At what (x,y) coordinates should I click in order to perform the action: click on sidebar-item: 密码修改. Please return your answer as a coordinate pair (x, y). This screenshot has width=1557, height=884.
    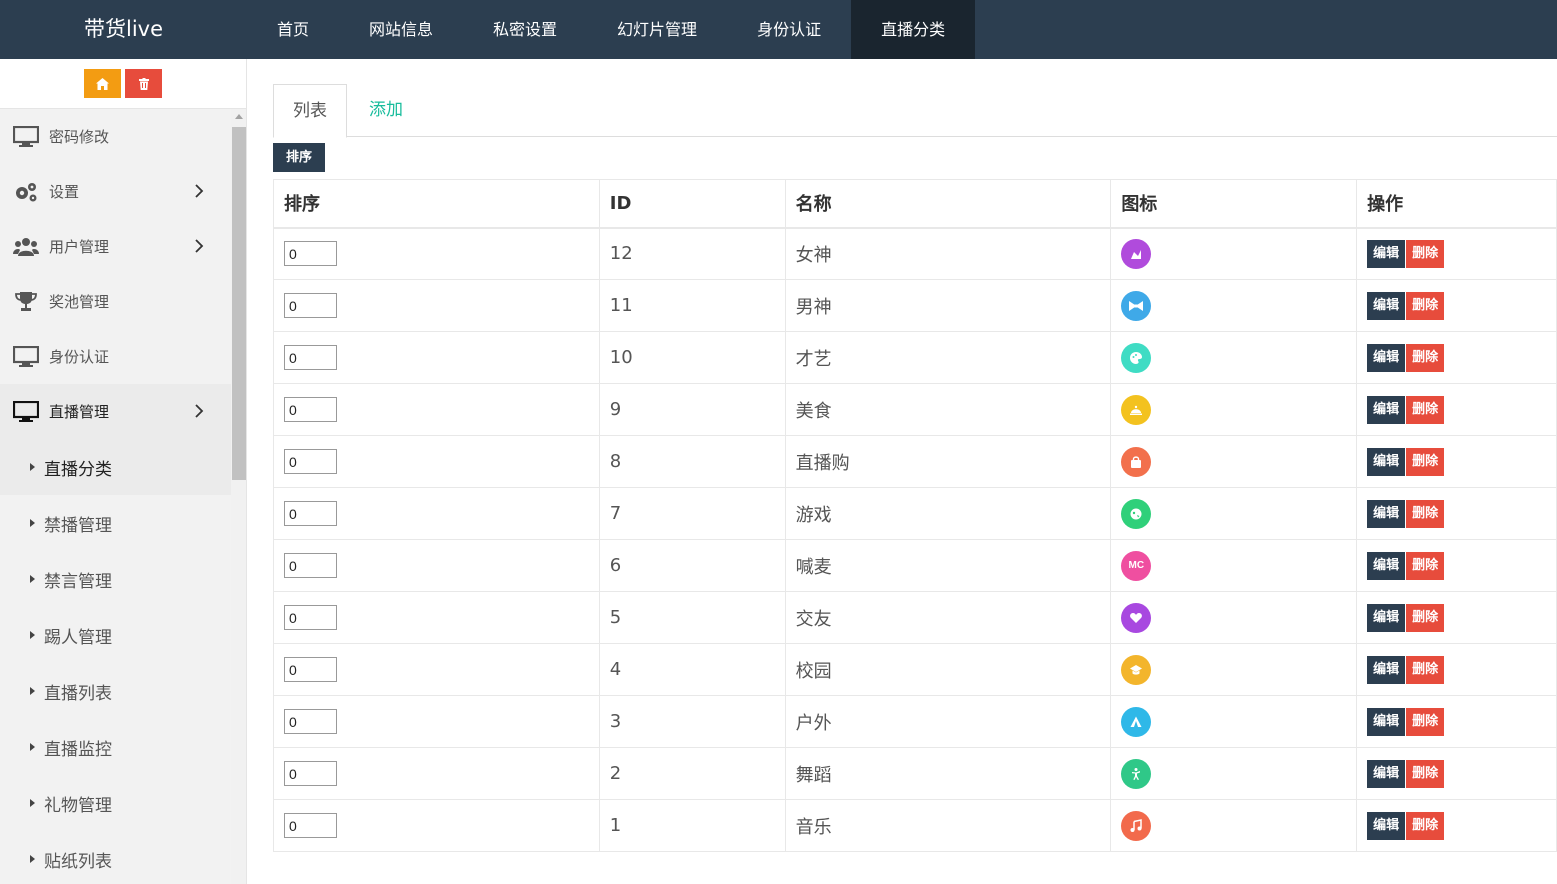
    Looking at the image, I should click on (115, 136).